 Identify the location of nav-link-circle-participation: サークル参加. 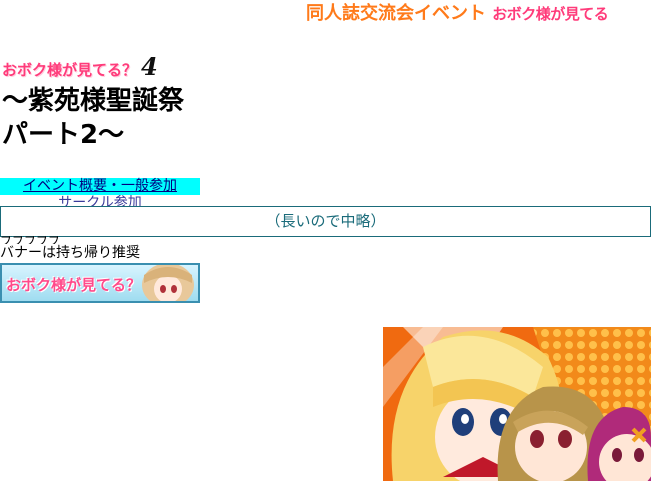
(100, 200).